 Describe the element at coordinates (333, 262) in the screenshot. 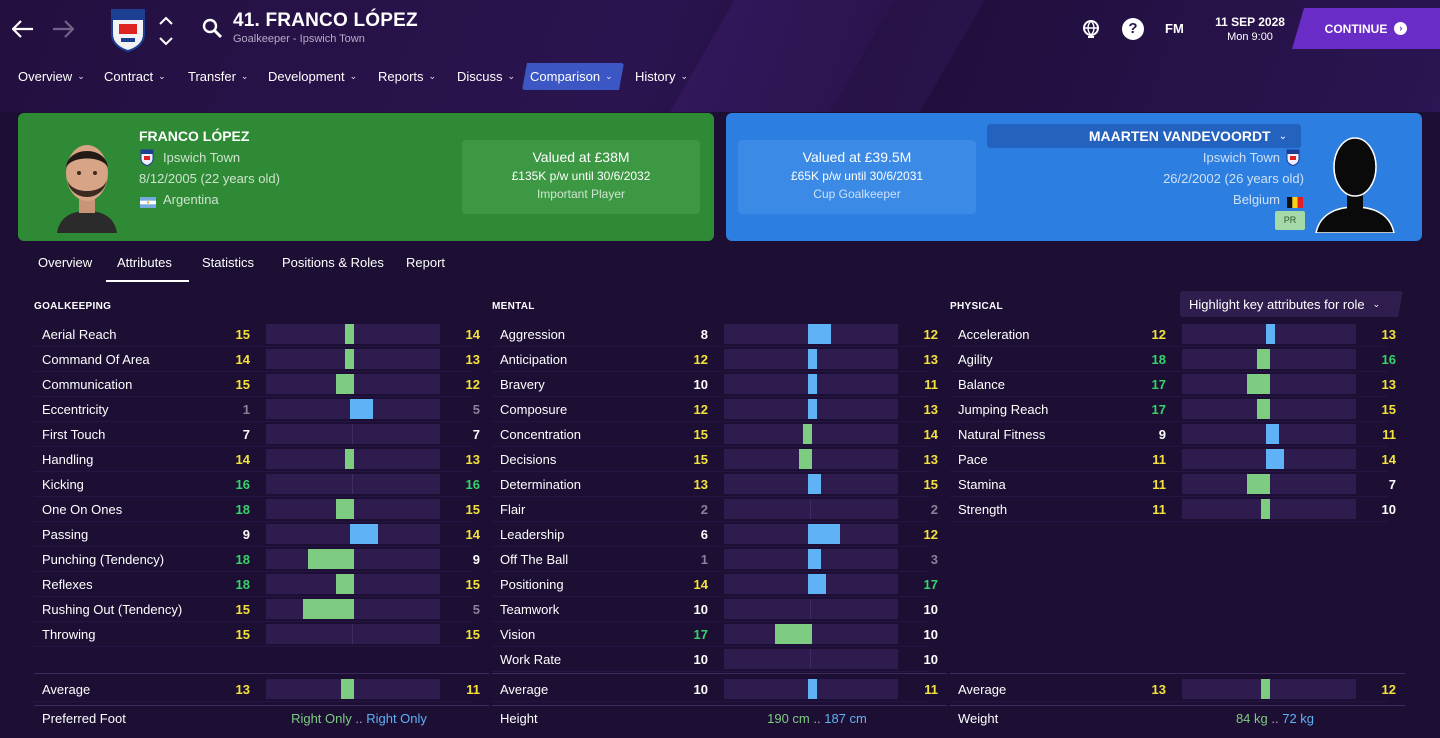

I see `tab-positions-roles: Positions & Roles` at that location.